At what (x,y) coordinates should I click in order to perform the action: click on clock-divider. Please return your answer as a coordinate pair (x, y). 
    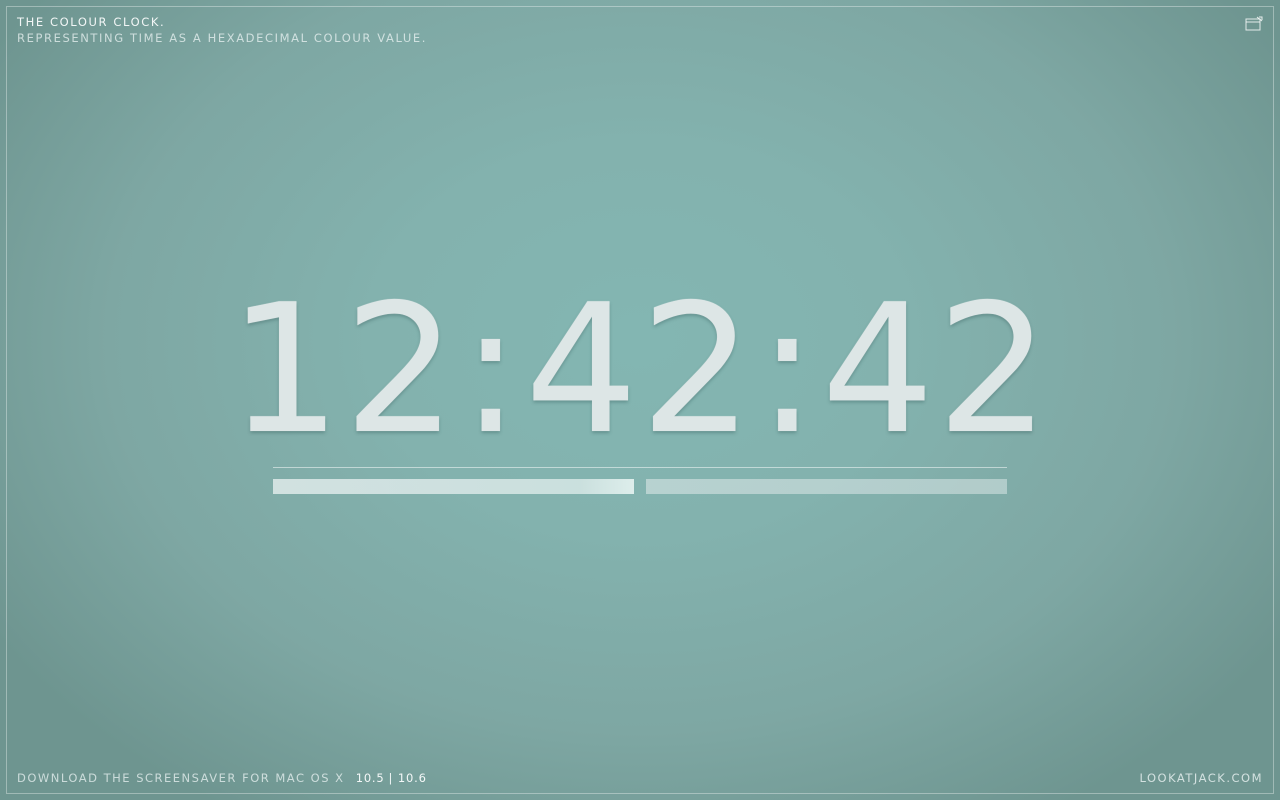
    Looking at the image, I should click on (640, 467).